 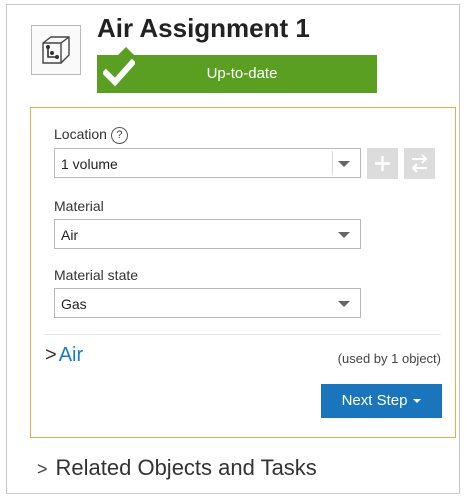 I want to click on help-icon: ?, so click(x=119, y=135).